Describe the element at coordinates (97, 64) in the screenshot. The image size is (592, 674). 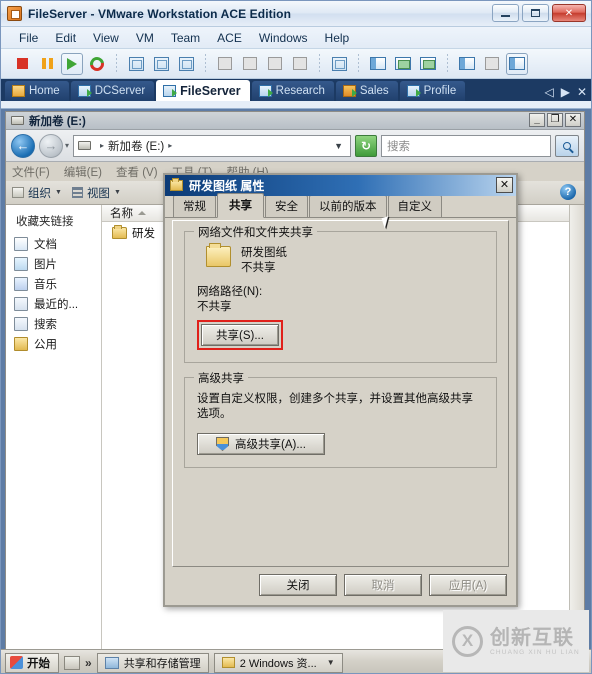
I see `reset-icon` at that location.